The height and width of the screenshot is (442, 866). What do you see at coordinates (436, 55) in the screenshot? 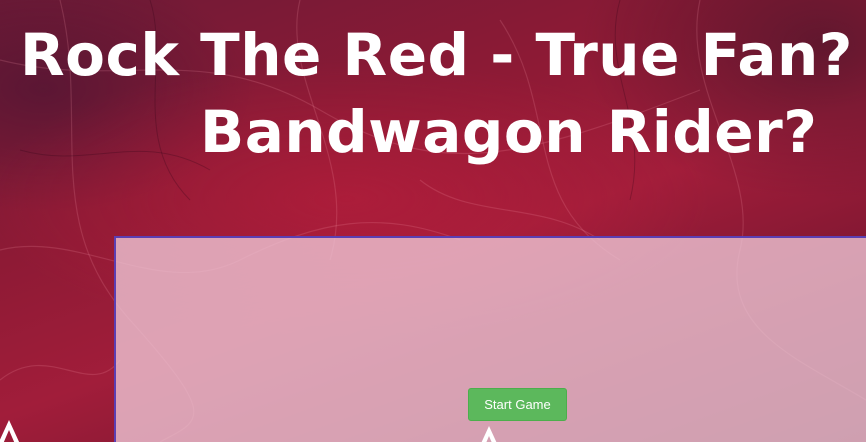
I see `page-title-line-1: Rock The Red - True Fan?` at bounding box center [436, 55].